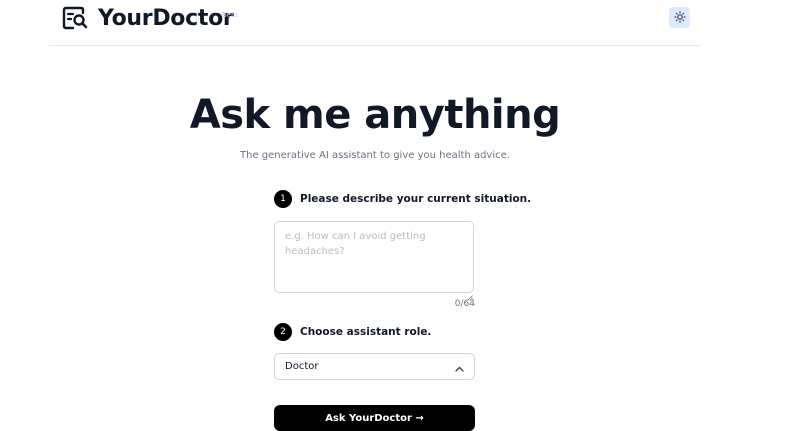  What do you see at coordinates (375, 115) in the screenshot?
I see `page-title: Ask me anything` at bounding box center [375, 115].